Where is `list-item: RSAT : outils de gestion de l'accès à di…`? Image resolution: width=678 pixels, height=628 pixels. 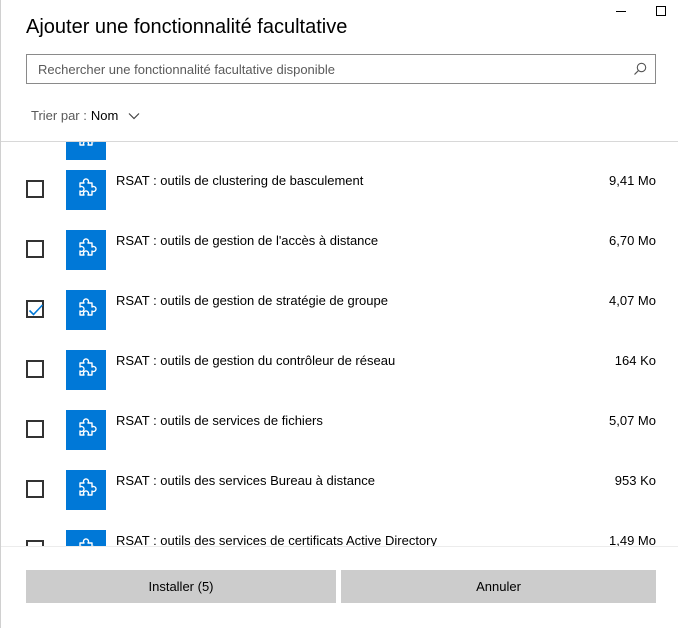 list-item: RSAT : outils de gestion de l'accès à di… is located at coordinates (339, 240).